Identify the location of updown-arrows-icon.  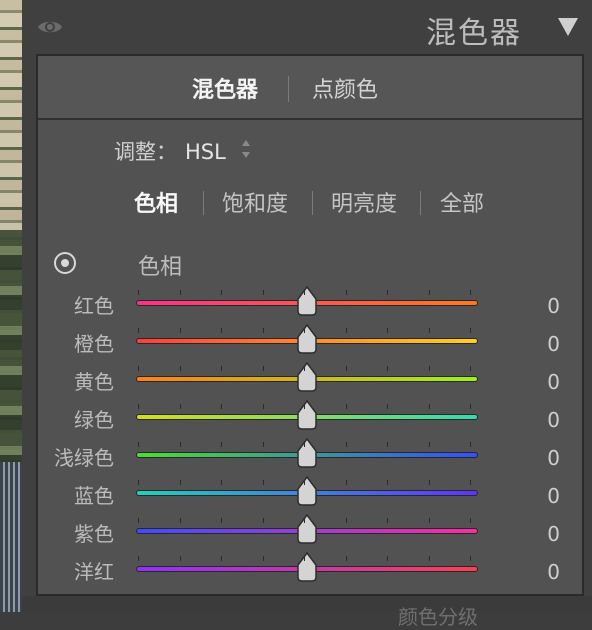
(246, 149).